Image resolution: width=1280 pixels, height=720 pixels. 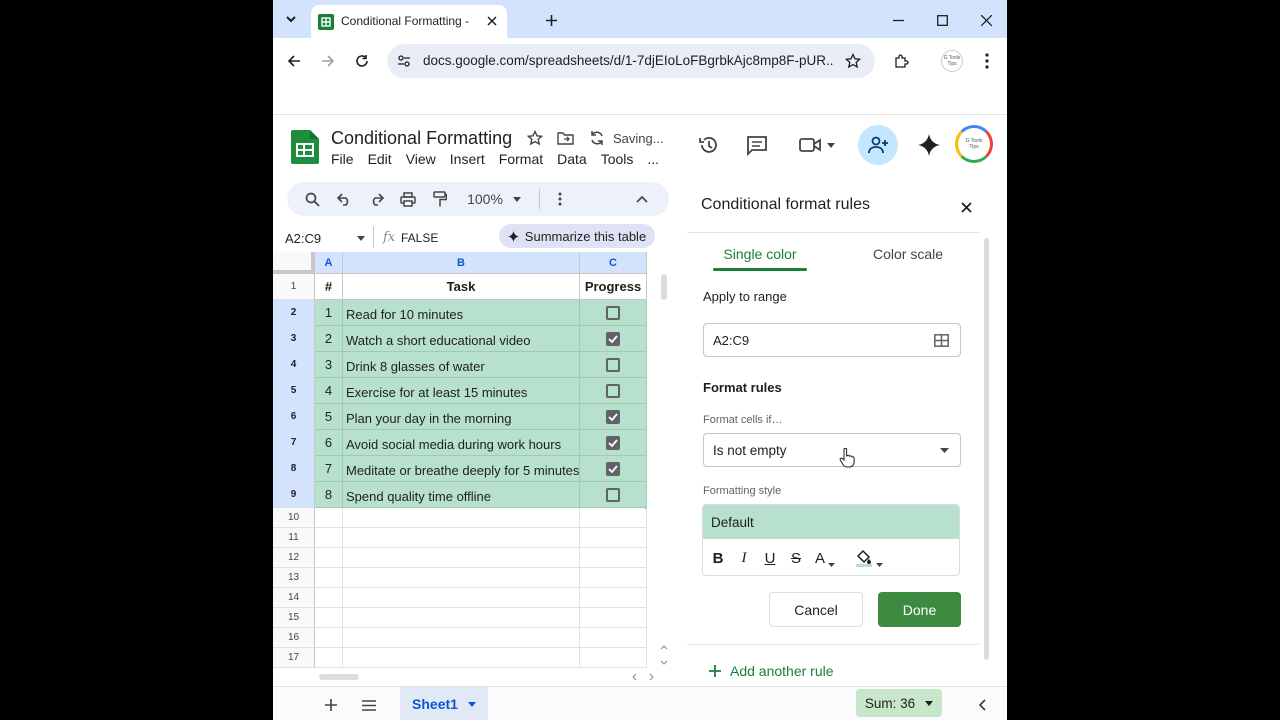 What do you see at coordinates (461, 313) in the screenshot?
I see `table-row-task-cell: Read for 10 minutes` at bounding box center [461, 313].